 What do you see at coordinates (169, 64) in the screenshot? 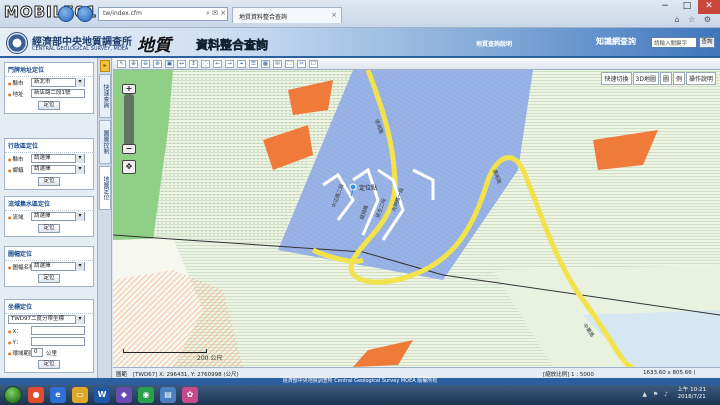
I see `map-tool-4-icon: ▣` at bounding box center [169, 64].